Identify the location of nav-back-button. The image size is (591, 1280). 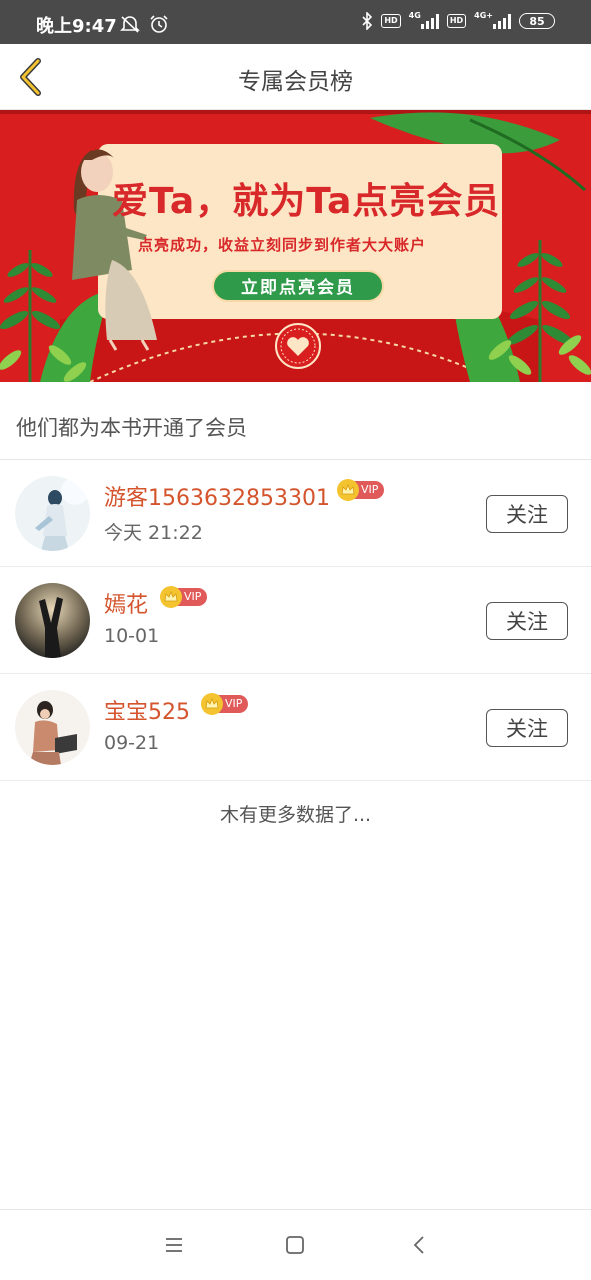
(419, 1245).